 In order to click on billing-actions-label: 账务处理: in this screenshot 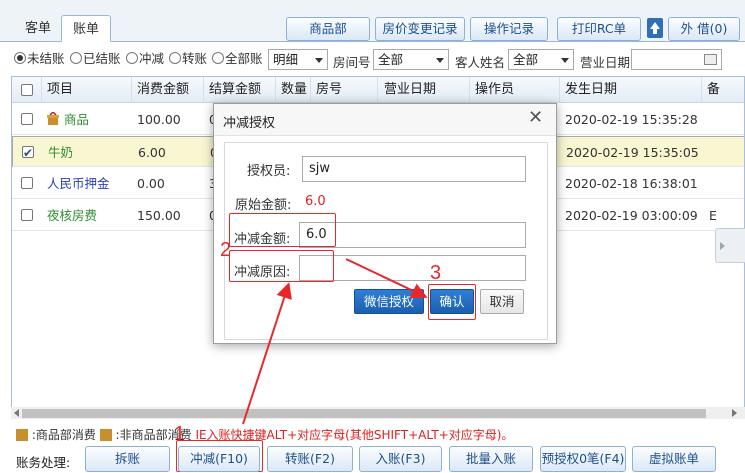, I will do `click(43, 462)`.